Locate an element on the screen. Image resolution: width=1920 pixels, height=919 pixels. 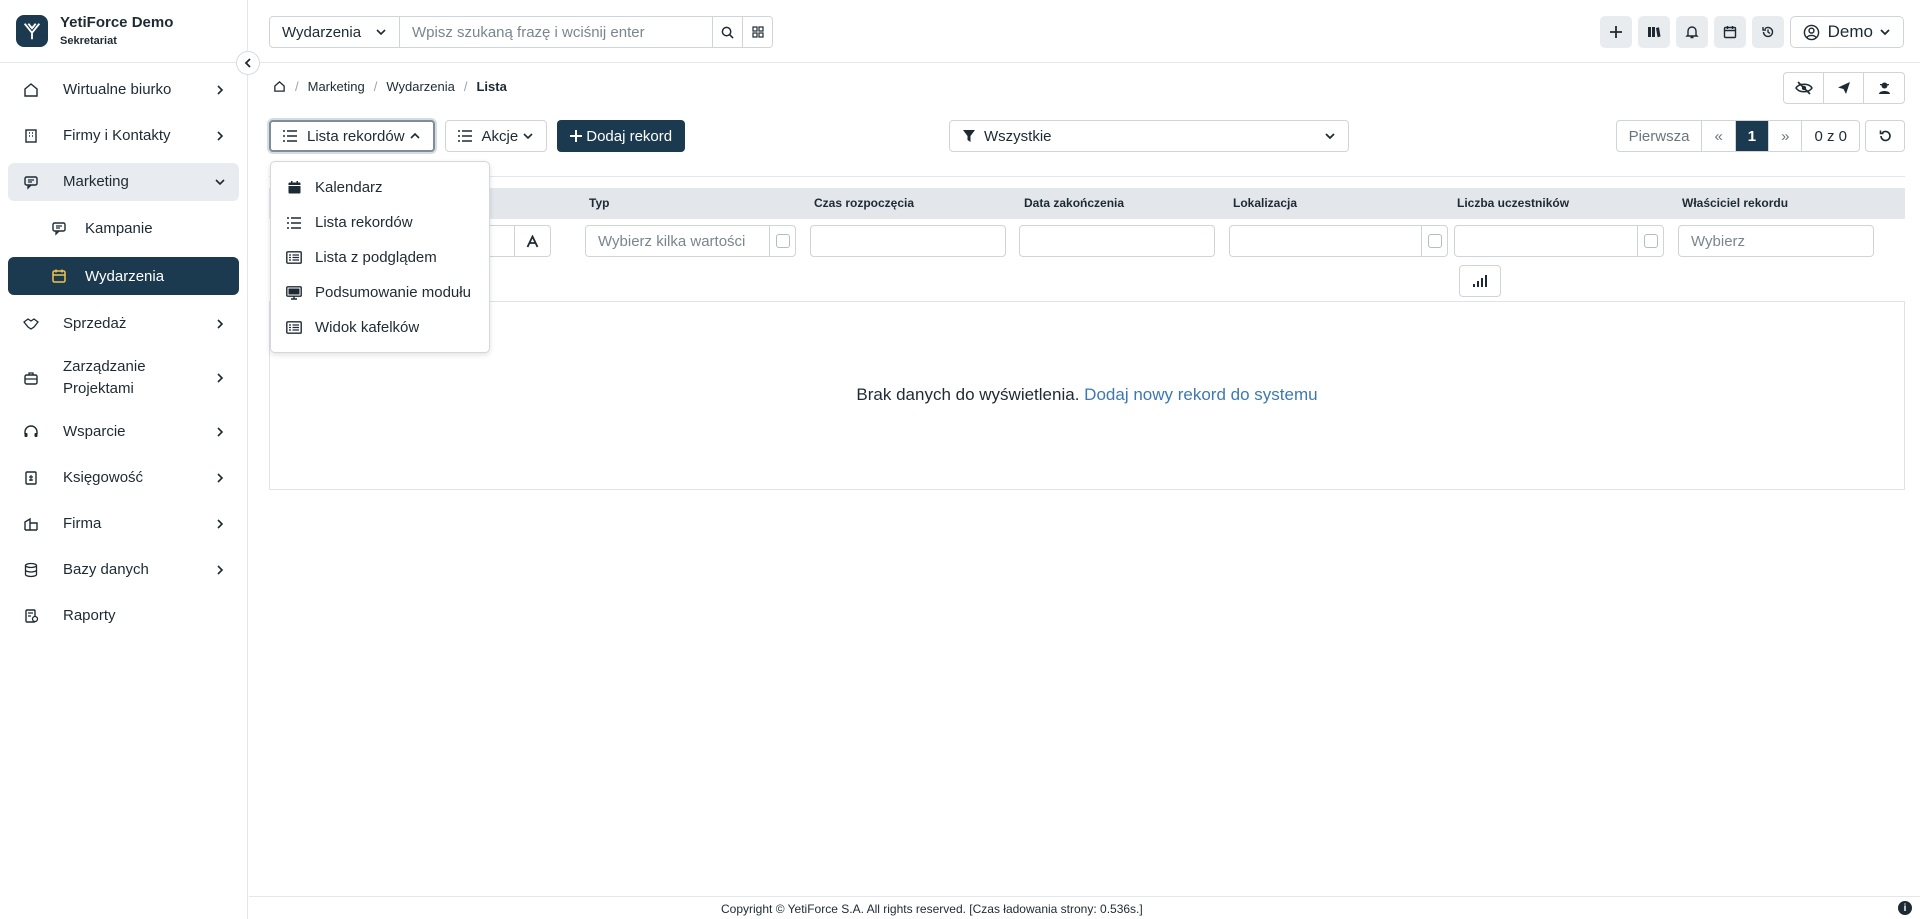
knowledge-base-button is located at coordinates (1653, 32).